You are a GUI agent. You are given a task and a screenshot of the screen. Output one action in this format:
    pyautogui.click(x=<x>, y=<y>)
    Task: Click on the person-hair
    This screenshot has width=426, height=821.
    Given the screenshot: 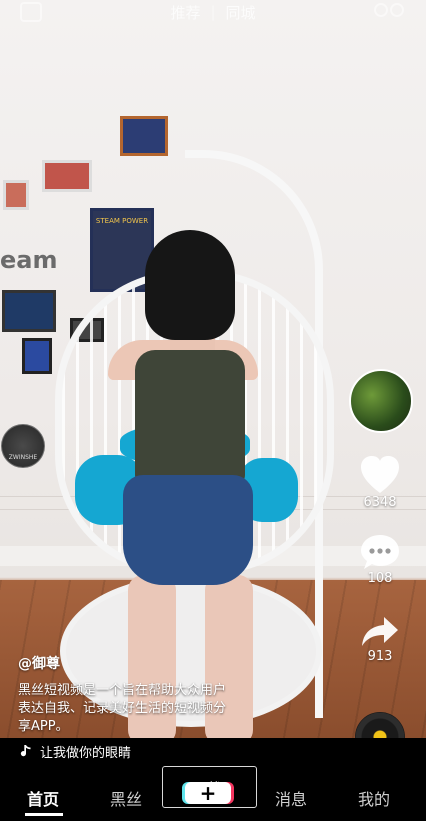 What is the action you would take?
    pyautogui.click(x=190, y=285)
    